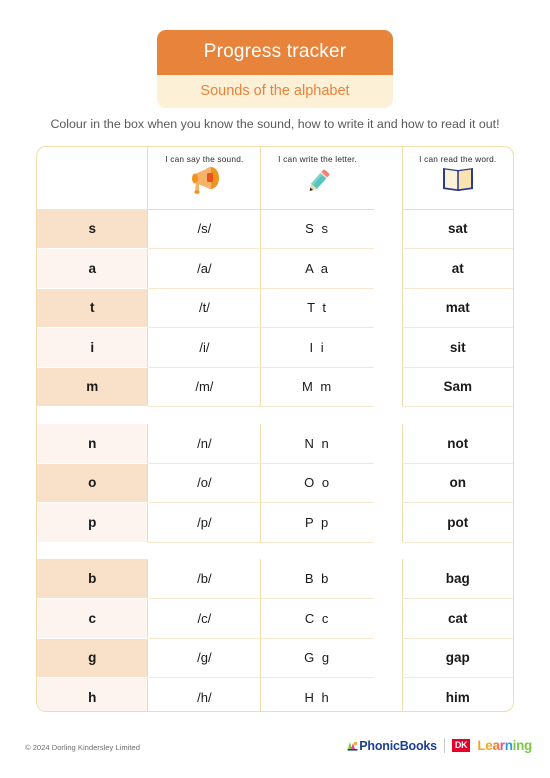 The width and height of the screenshot is (550, 778). I want to click on cell-write-letter: G g, so click(317, 658).